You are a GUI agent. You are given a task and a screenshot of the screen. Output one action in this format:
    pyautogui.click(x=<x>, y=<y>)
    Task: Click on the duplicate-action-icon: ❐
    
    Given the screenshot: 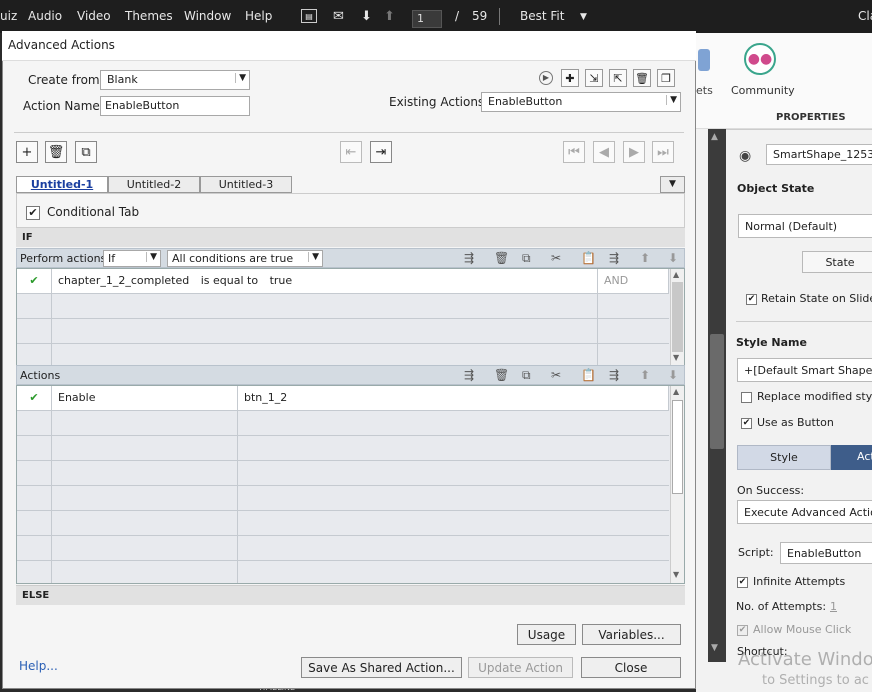 What is the action you would take?
    pyautogui.click(x=666, y=78)
    